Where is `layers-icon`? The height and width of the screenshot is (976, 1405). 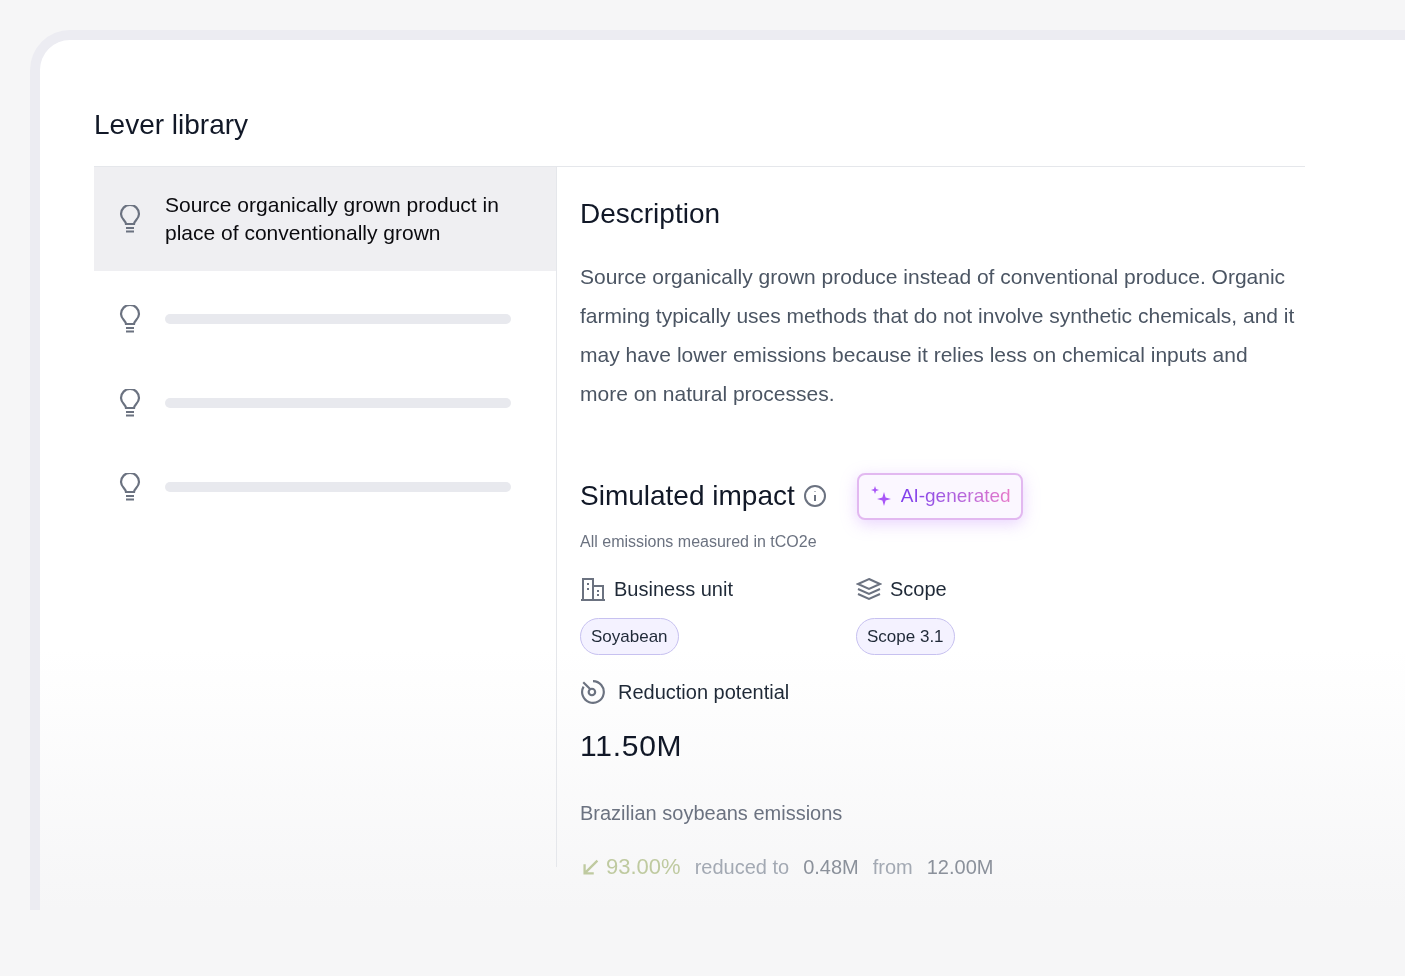
layers-icon is located at coordinates (869, 588).